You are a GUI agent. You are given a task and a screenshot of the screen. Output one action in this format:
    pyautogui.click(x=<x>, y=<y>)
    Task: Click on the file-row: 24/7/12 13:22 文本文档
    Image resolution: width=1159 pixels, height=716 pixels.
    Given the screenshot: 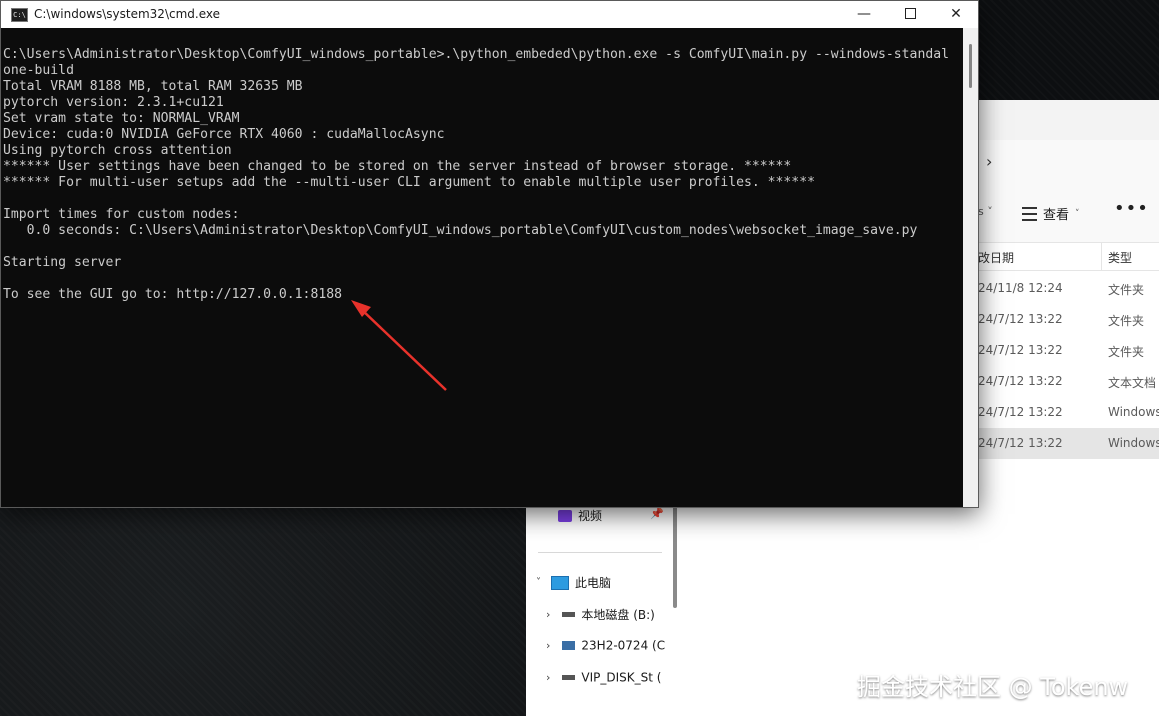 What is the action you would take?
    pyautogui.click(x=1057, y=381)
    